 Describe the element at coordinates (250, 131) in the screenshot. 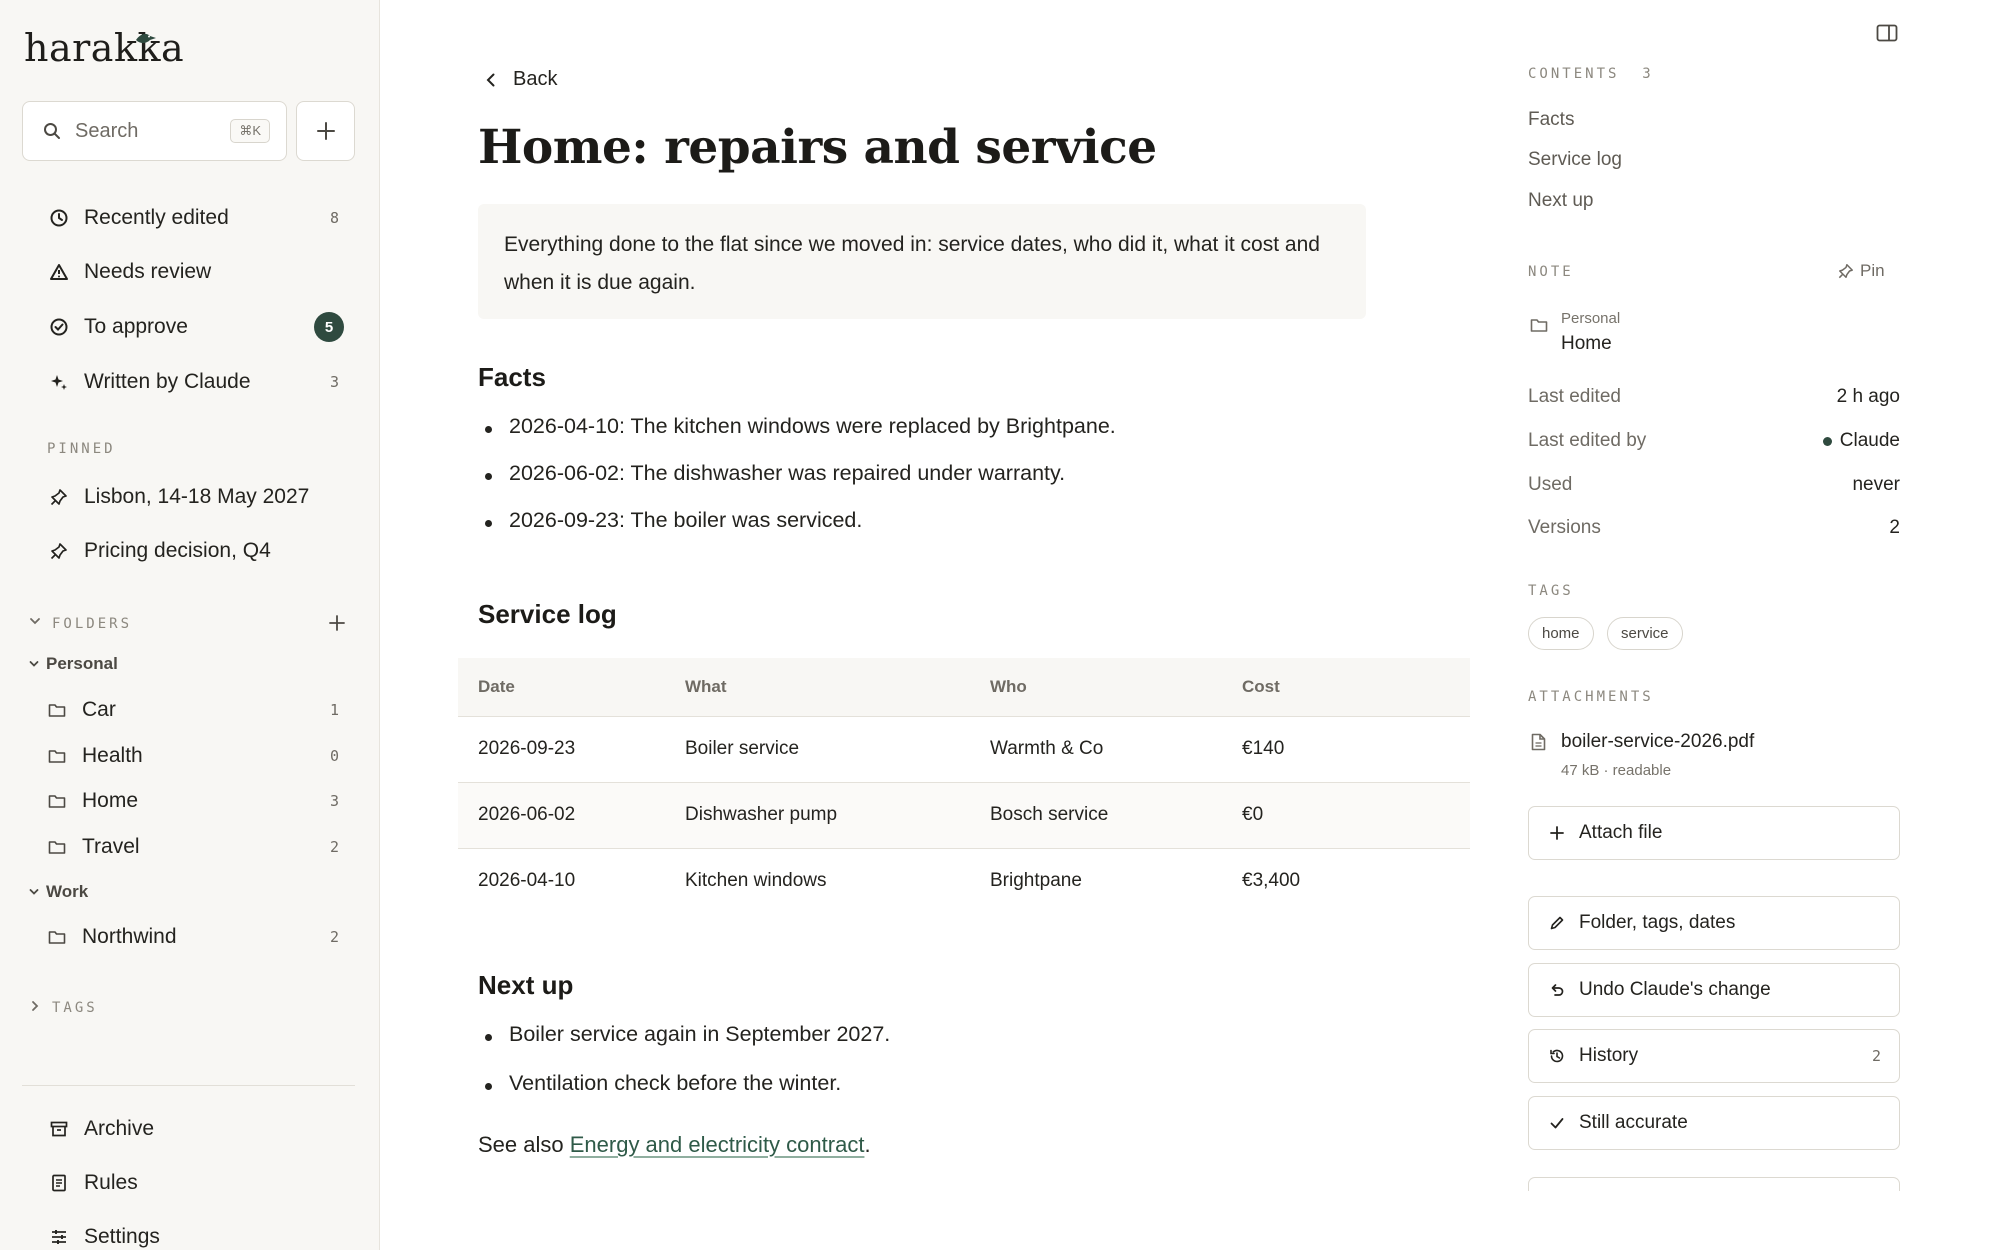

I see `search-shortcut: ⌘K` at that location.